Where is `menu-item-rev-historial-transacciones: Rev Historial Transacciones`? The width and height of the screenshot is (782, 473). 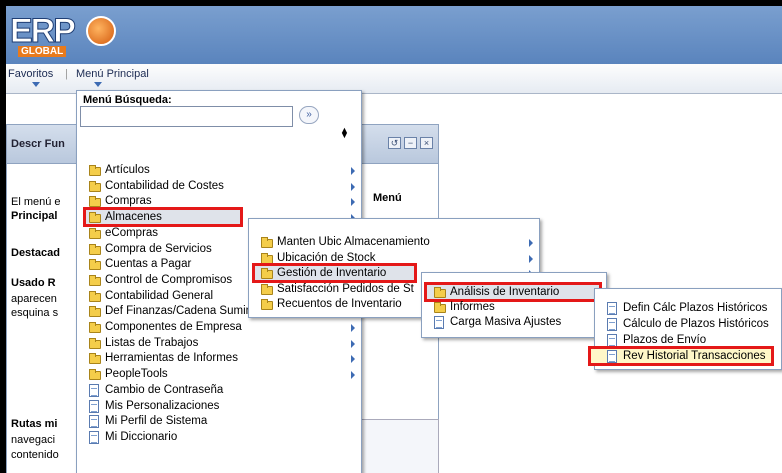 menu-item-rev-historial-transacciones: Rev Historial Transacciones is located at coordinates (693, 356).